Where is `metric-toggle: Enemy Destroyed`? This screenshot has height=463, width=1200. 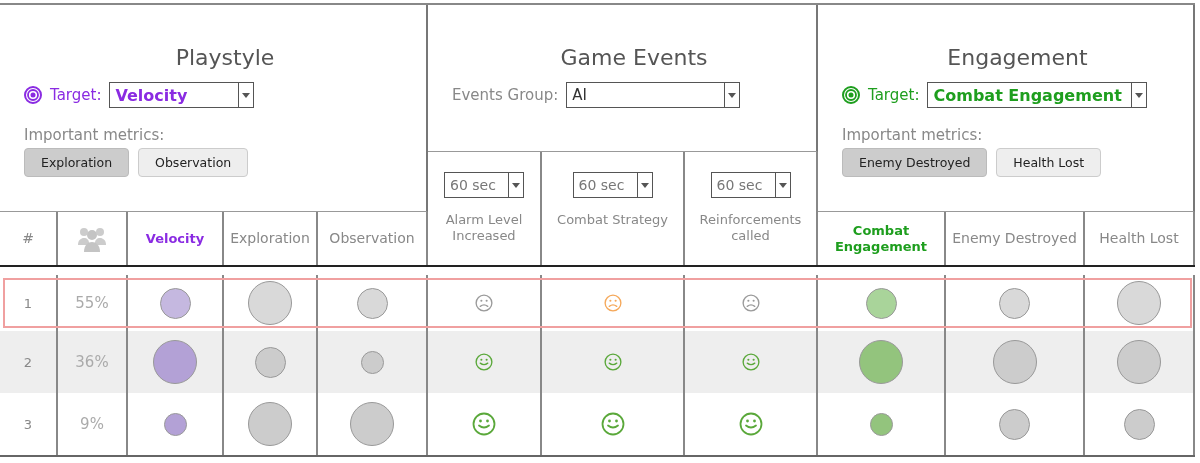
metric-toggle: Enemy Destroyed is located at coordinates (915, 162).